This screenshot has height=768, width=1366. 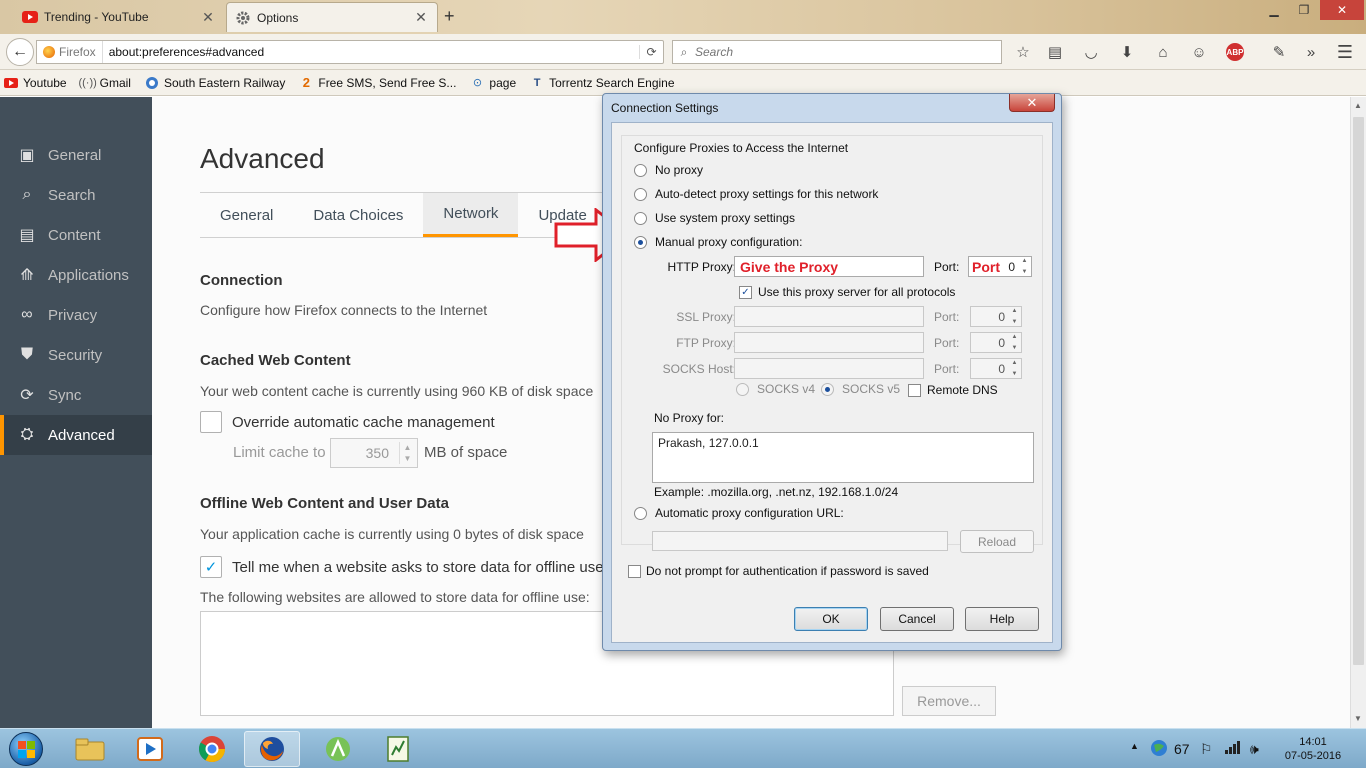 I want to click on tell-me-checkbox: ✓, so click(x=211, y=567).